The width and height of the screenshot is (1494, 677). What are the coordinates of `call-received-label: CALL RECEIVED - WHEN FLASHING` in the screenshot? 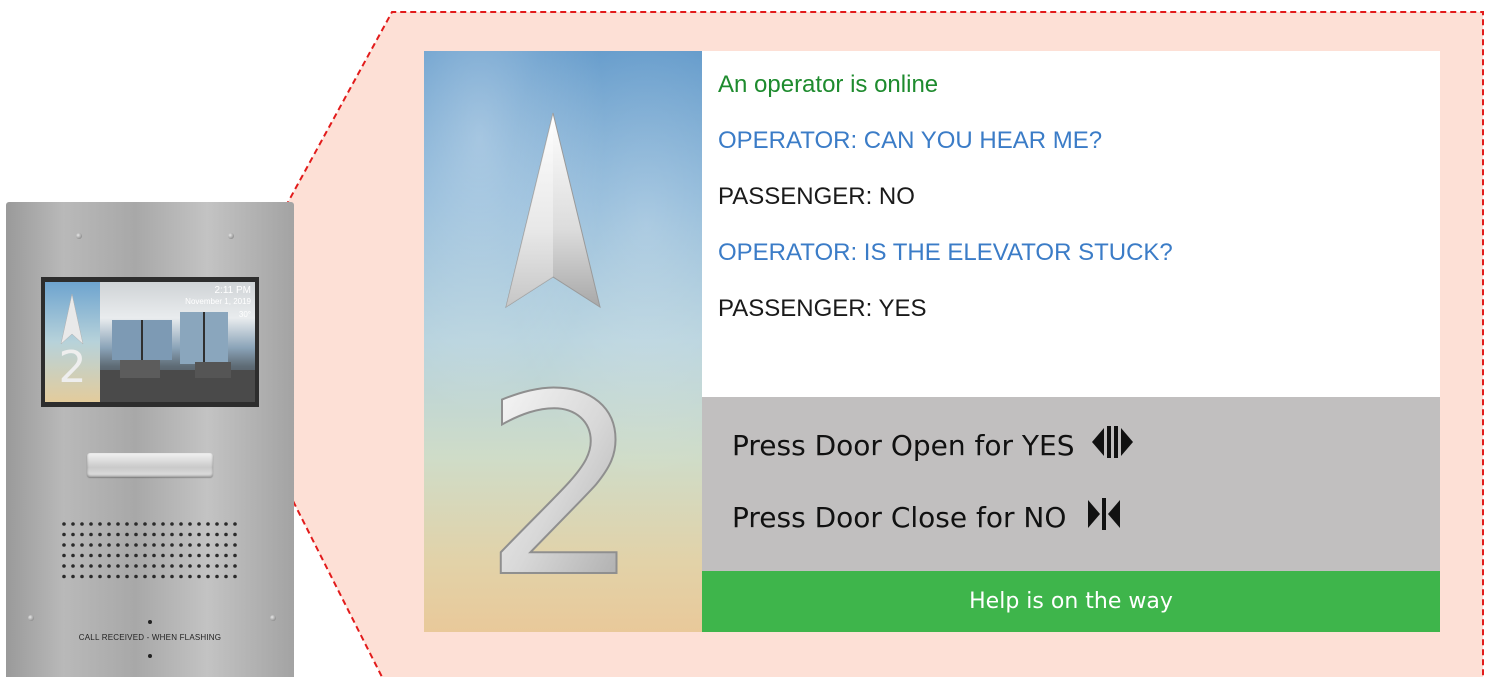 It's located at (150, 637).